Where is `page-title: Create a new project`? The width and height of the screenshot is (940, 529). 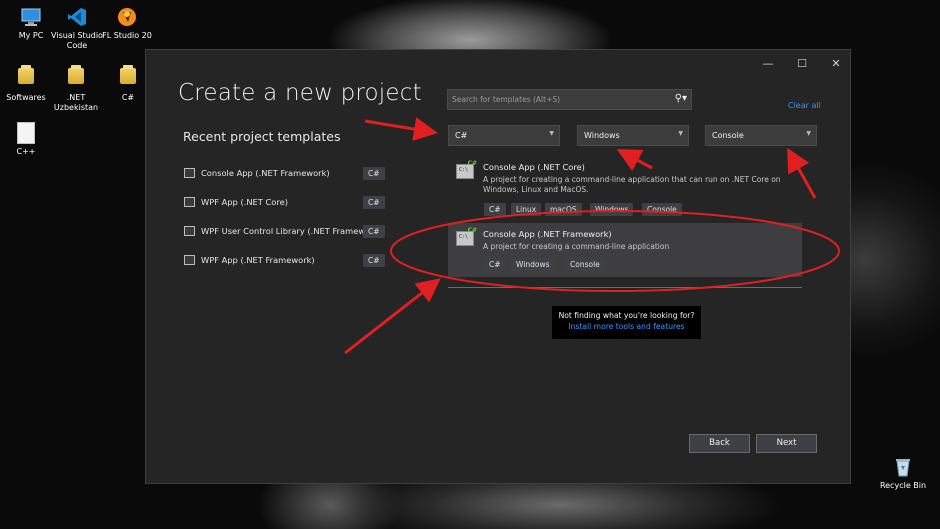
page-title: Create a new project is located at coordinates (300, 93).